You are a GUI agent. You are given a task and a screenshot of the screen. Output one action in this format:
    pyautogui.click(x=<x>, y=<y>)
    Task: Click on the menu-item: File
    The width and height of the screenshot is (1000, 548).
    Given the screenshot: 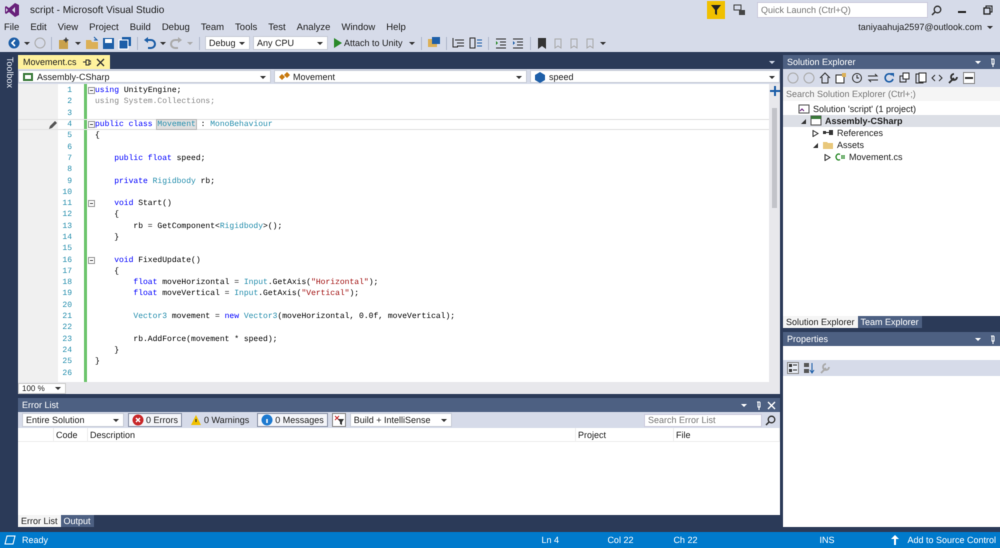 What is the action you would take?
    pyautogui.click(x=12, y=27)
    